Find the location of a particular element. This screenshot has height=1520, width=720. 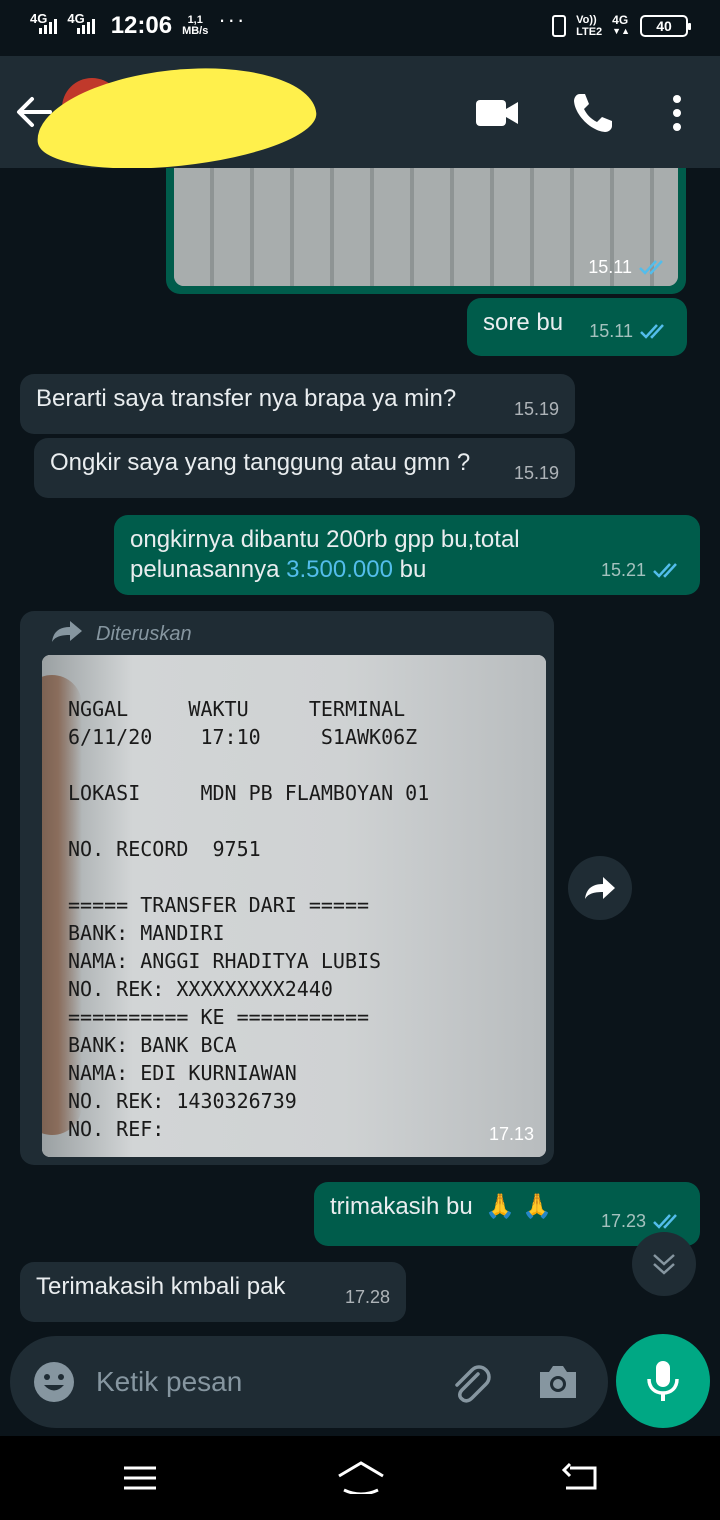

receipt-line: BANK: BANK BCA is located at coordinates (152, 1045).